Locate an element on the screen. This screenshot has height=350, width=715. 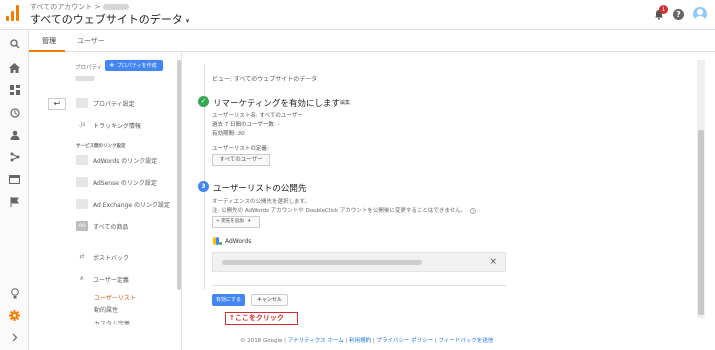
sub-item-audiences: ユーザーリスト is located at coordinates (115, 297).